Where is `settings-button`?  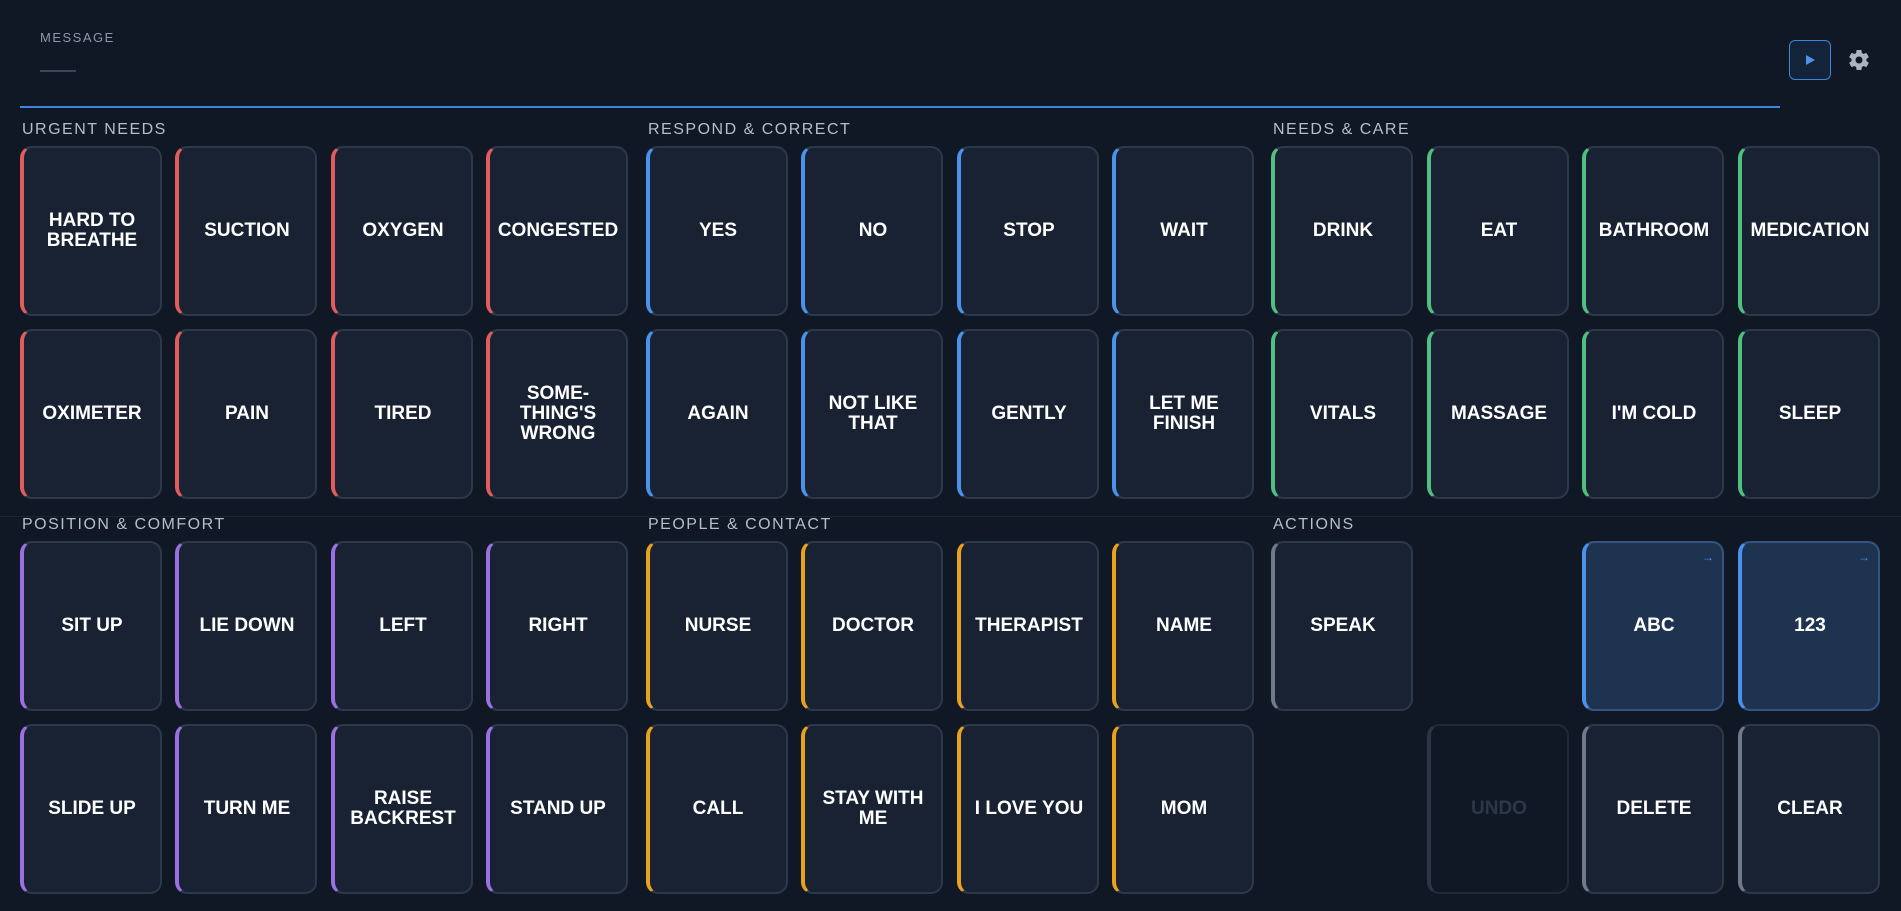
settings-button is located at coordinates (1859, 60).